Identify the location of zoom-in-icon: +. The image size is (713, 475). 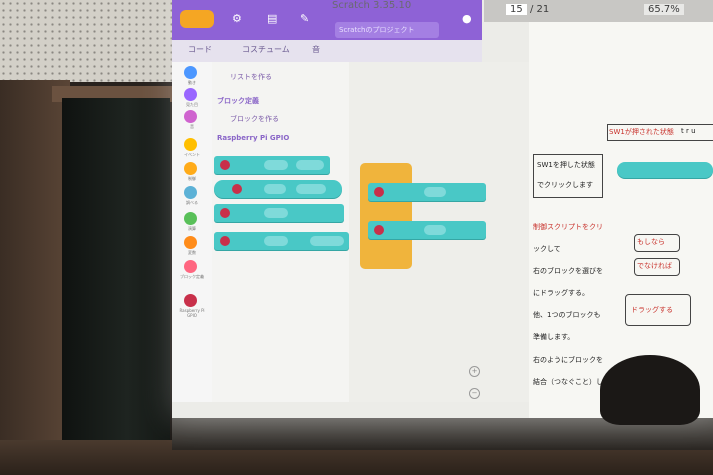
(474, 371).